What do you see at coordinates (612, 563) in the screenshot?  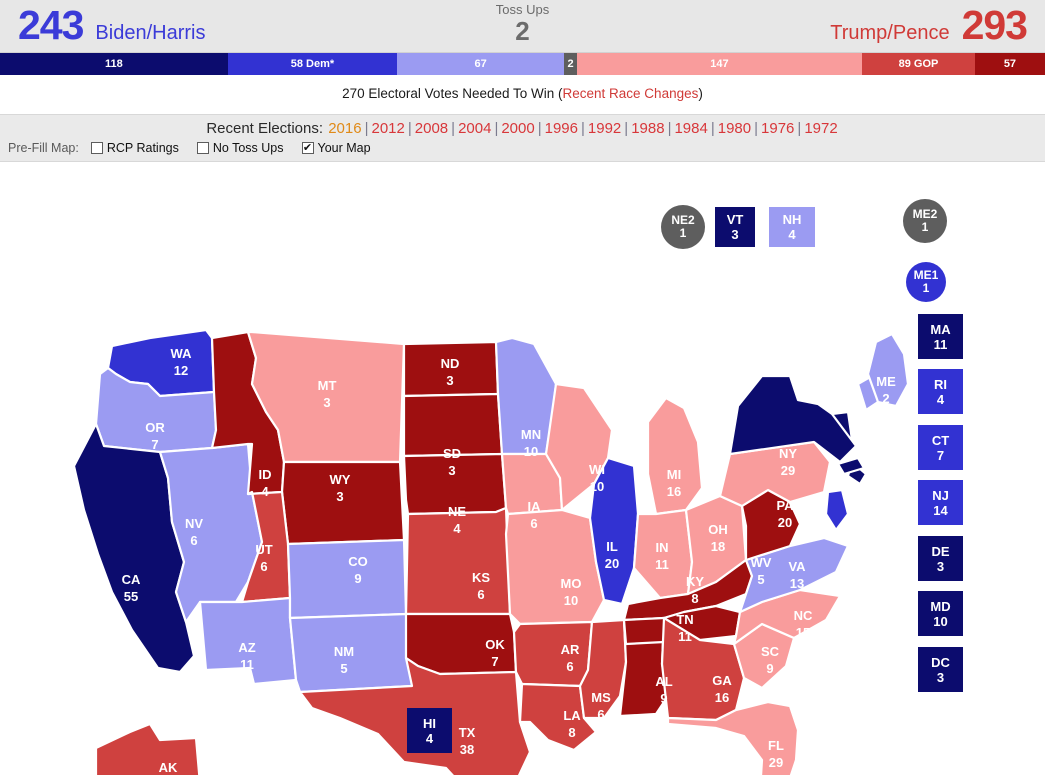 I see `state-votes-il: 20` at bounding box center [612, 563].